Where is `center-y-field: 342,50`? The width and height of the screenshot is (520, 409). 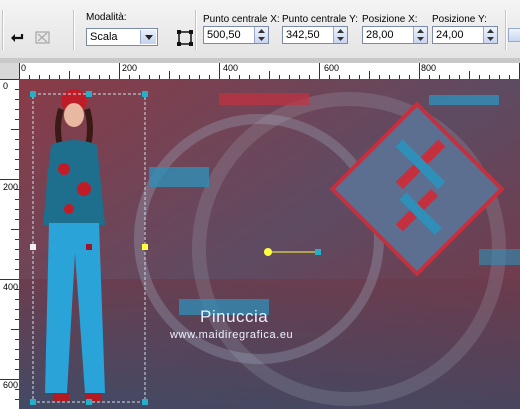 center-y-field: 342,50 is located at coordinates (315, 35).